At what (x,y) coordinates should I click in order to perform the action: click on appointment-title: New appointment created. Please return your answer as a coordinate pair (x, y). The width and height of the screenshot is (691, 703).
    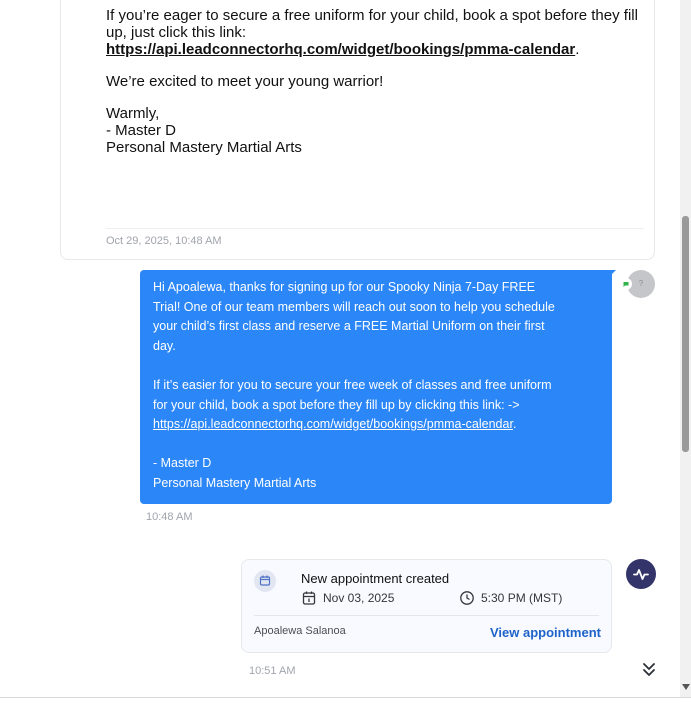
    Looking at the image, I should click on (375, 578).